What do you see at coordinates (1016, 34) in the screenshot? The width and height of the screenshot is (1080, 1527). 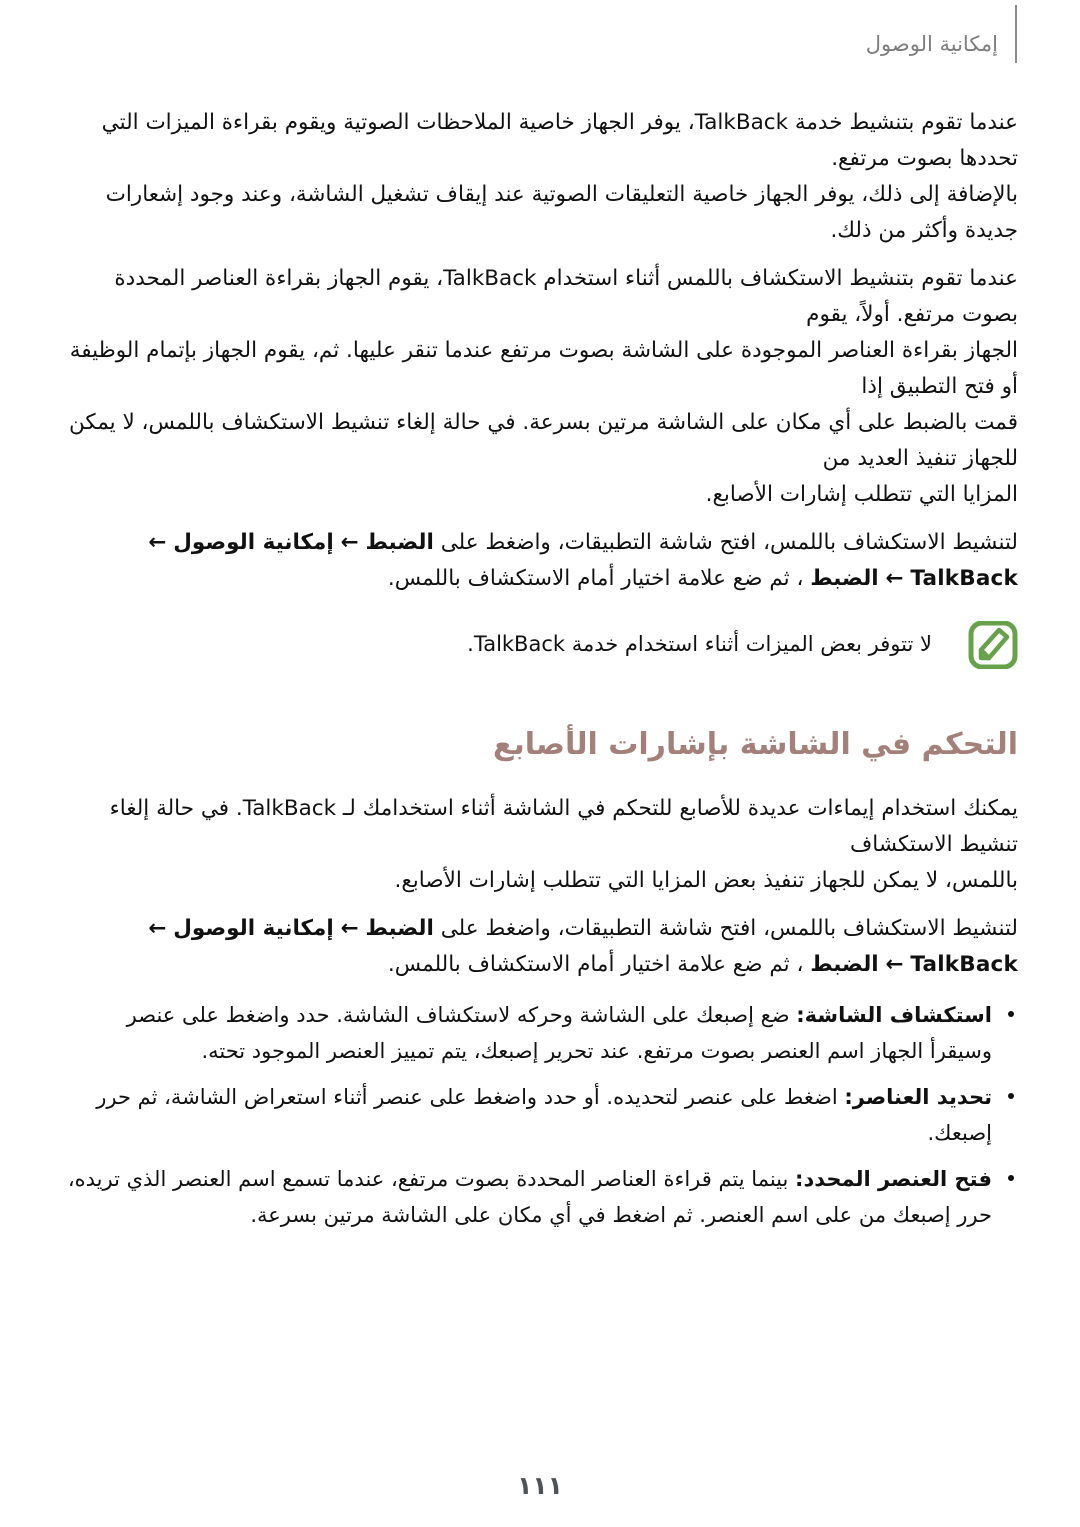 I see `header-divider-rule` at bounding box center [1016, 34].